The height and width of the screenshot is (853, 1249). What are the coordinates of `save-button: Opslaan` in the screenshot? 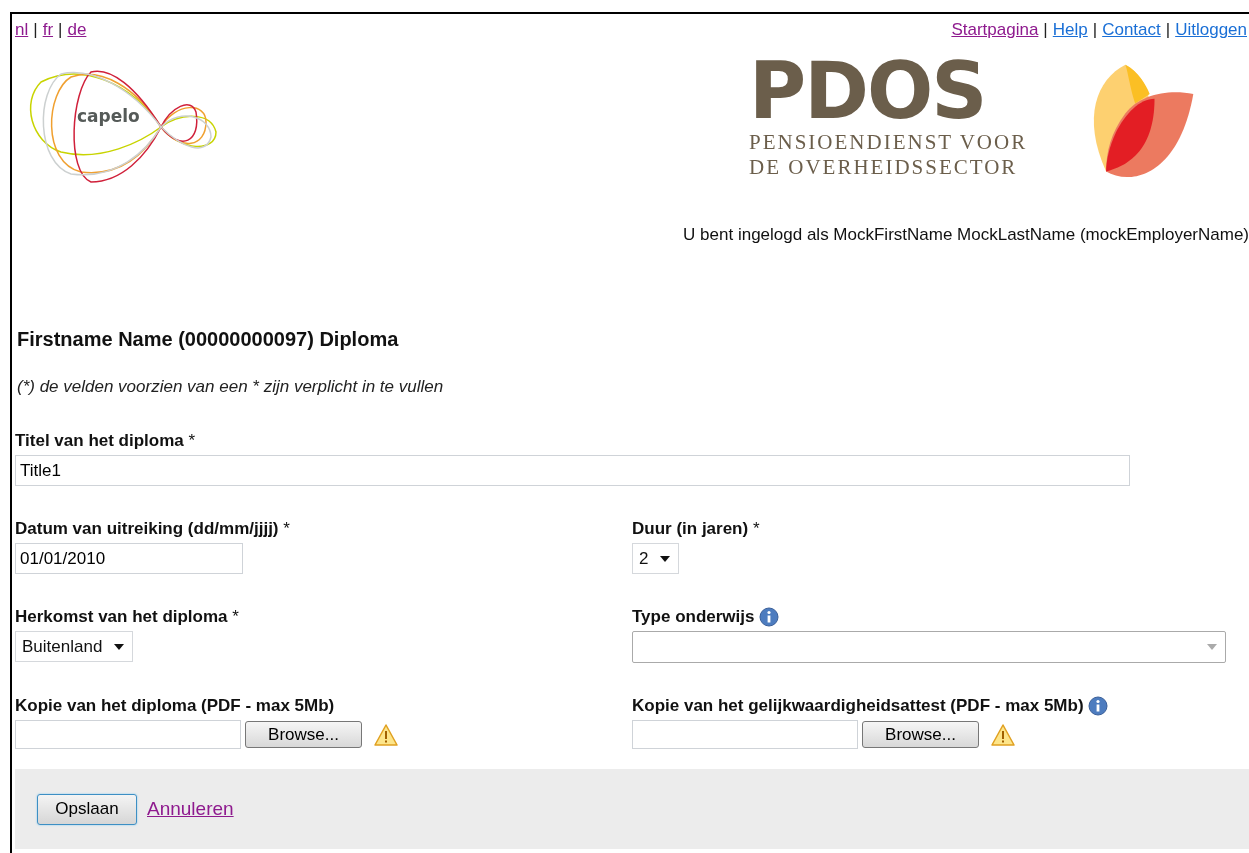 It's located at (87, 809).